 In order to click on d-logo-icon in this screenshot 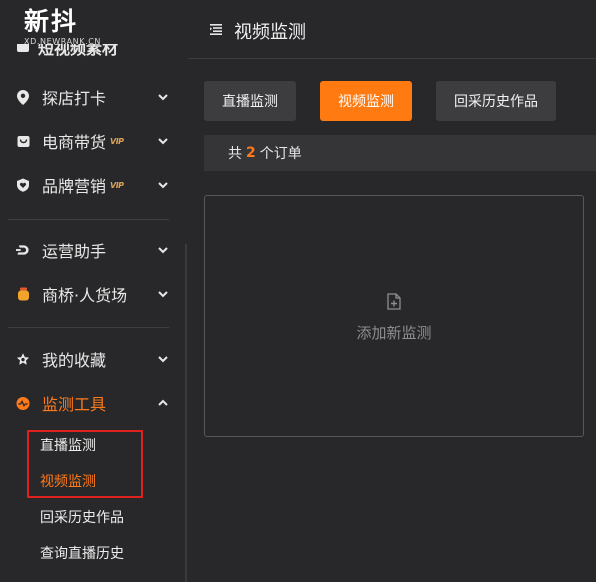, I will do `click(23, 250)`.